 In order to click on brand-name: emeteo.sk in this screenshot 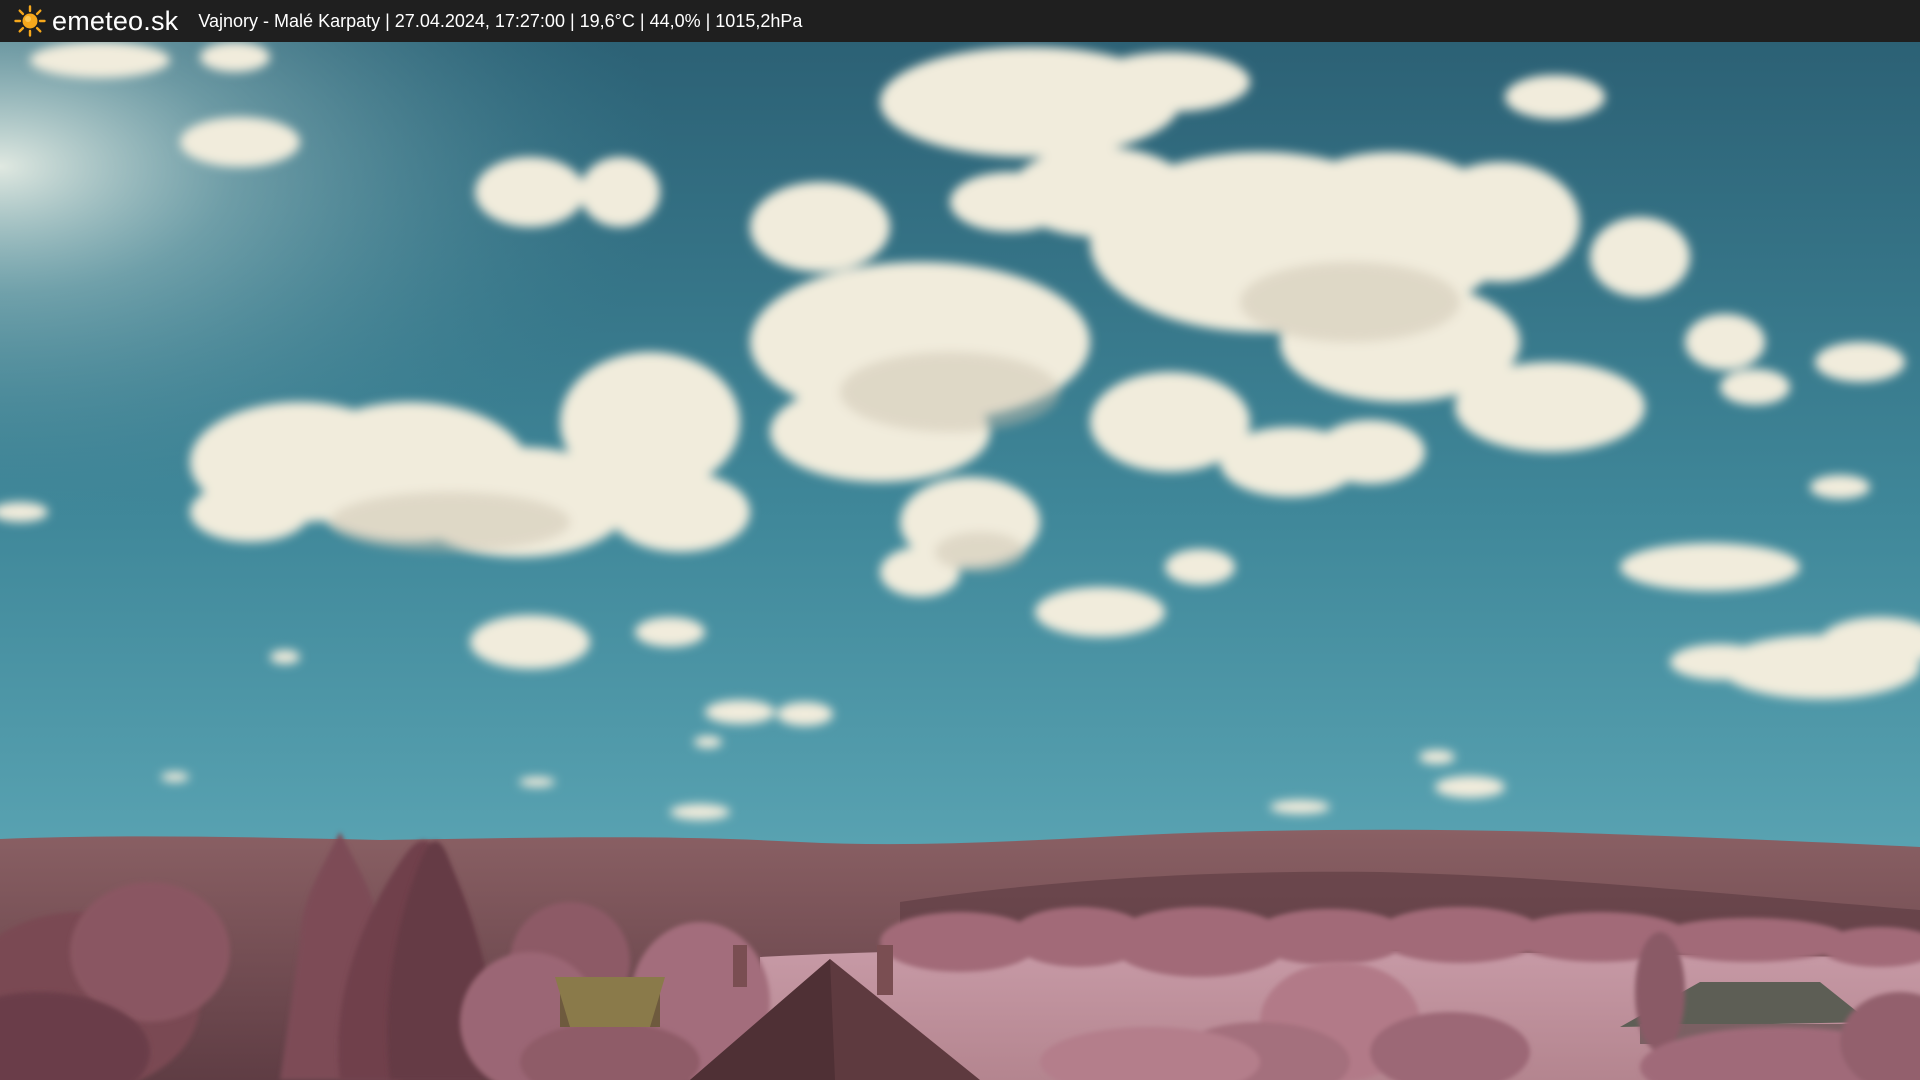, I will do `click(115, 20)`.